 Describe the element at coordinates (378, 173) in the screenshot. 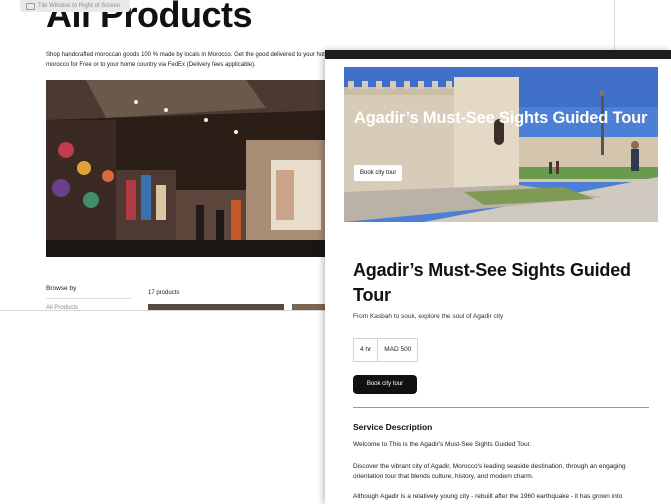

I see `hero-book-city-tour-button: Book city tour` at that location.